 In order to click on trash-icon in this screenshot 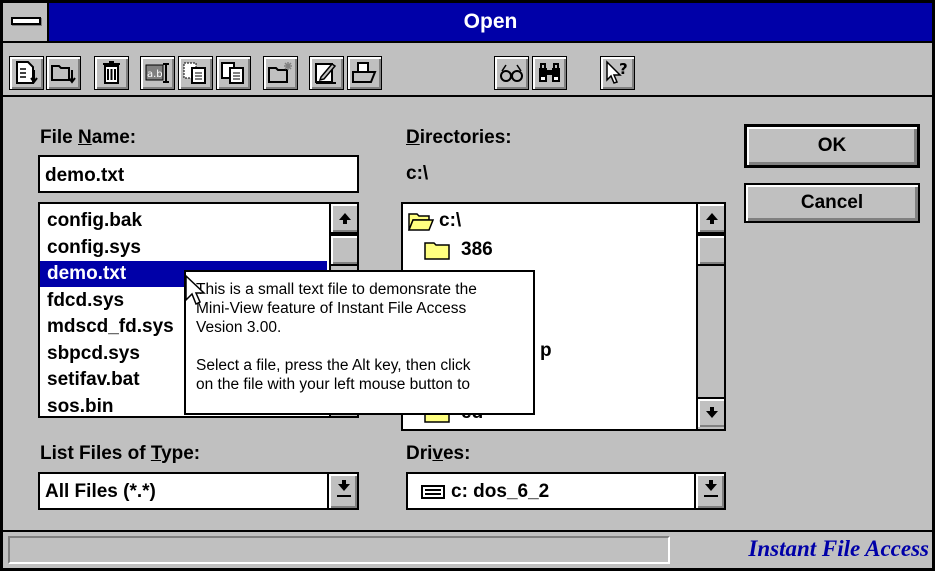, I will do `click(111, 72)`.